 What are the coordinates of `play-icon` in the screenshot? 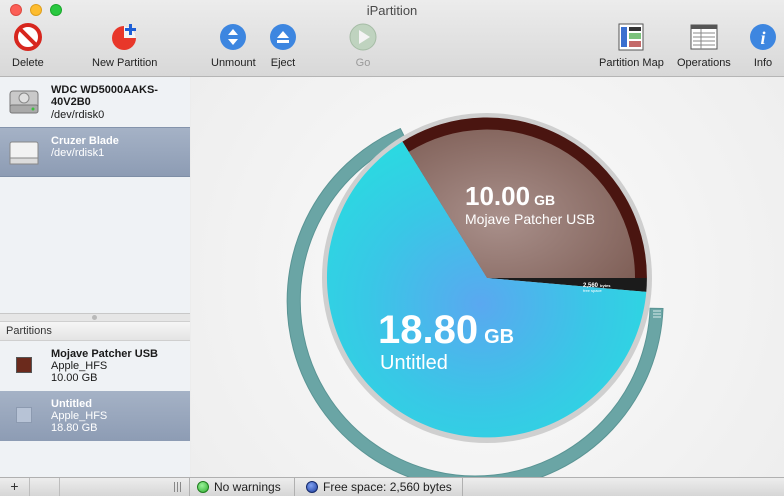 It's located at (363, 37).